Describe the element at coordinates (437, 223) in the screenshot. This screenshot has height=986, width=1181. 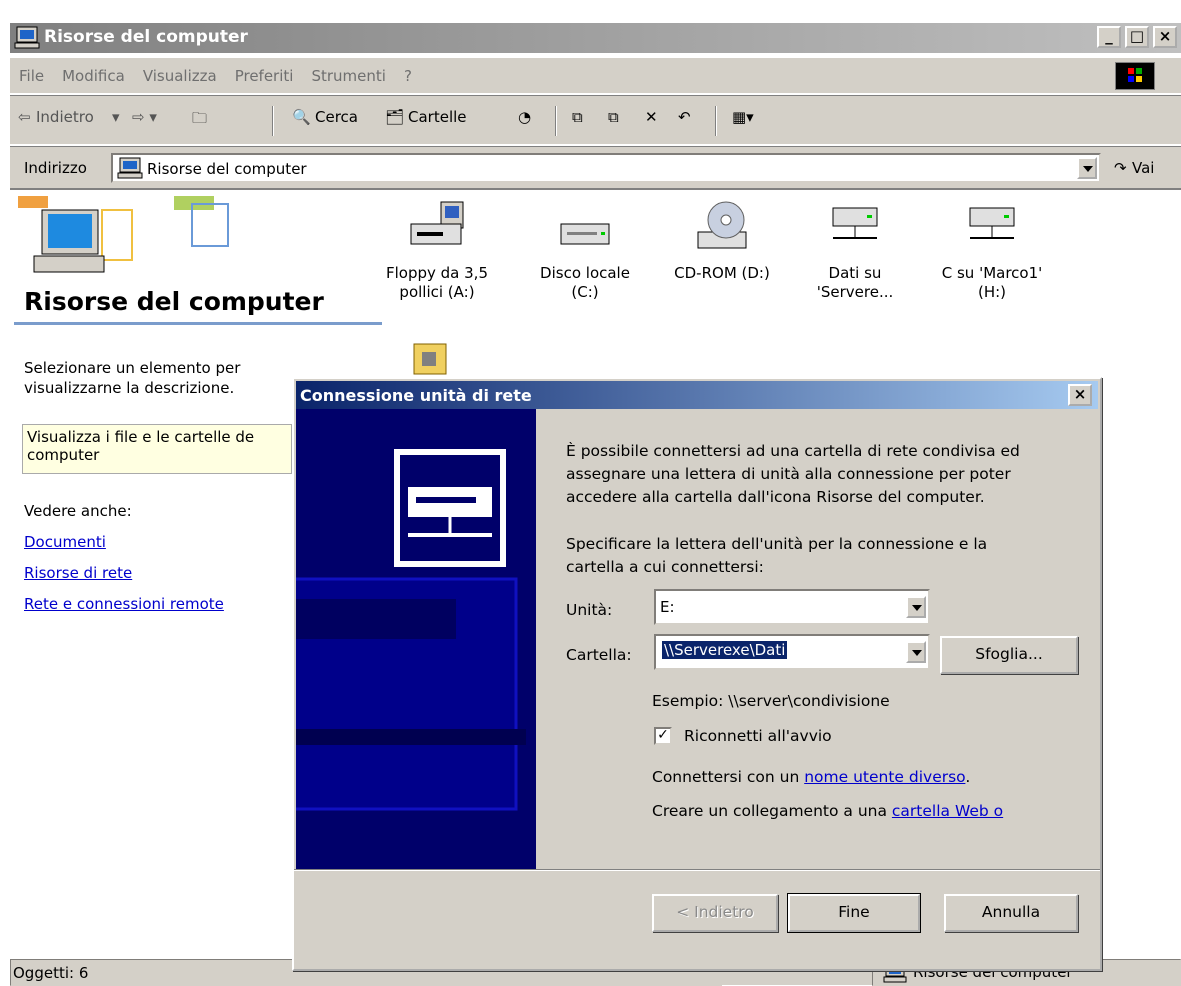
I see `floppy-drive-icon` at that location.